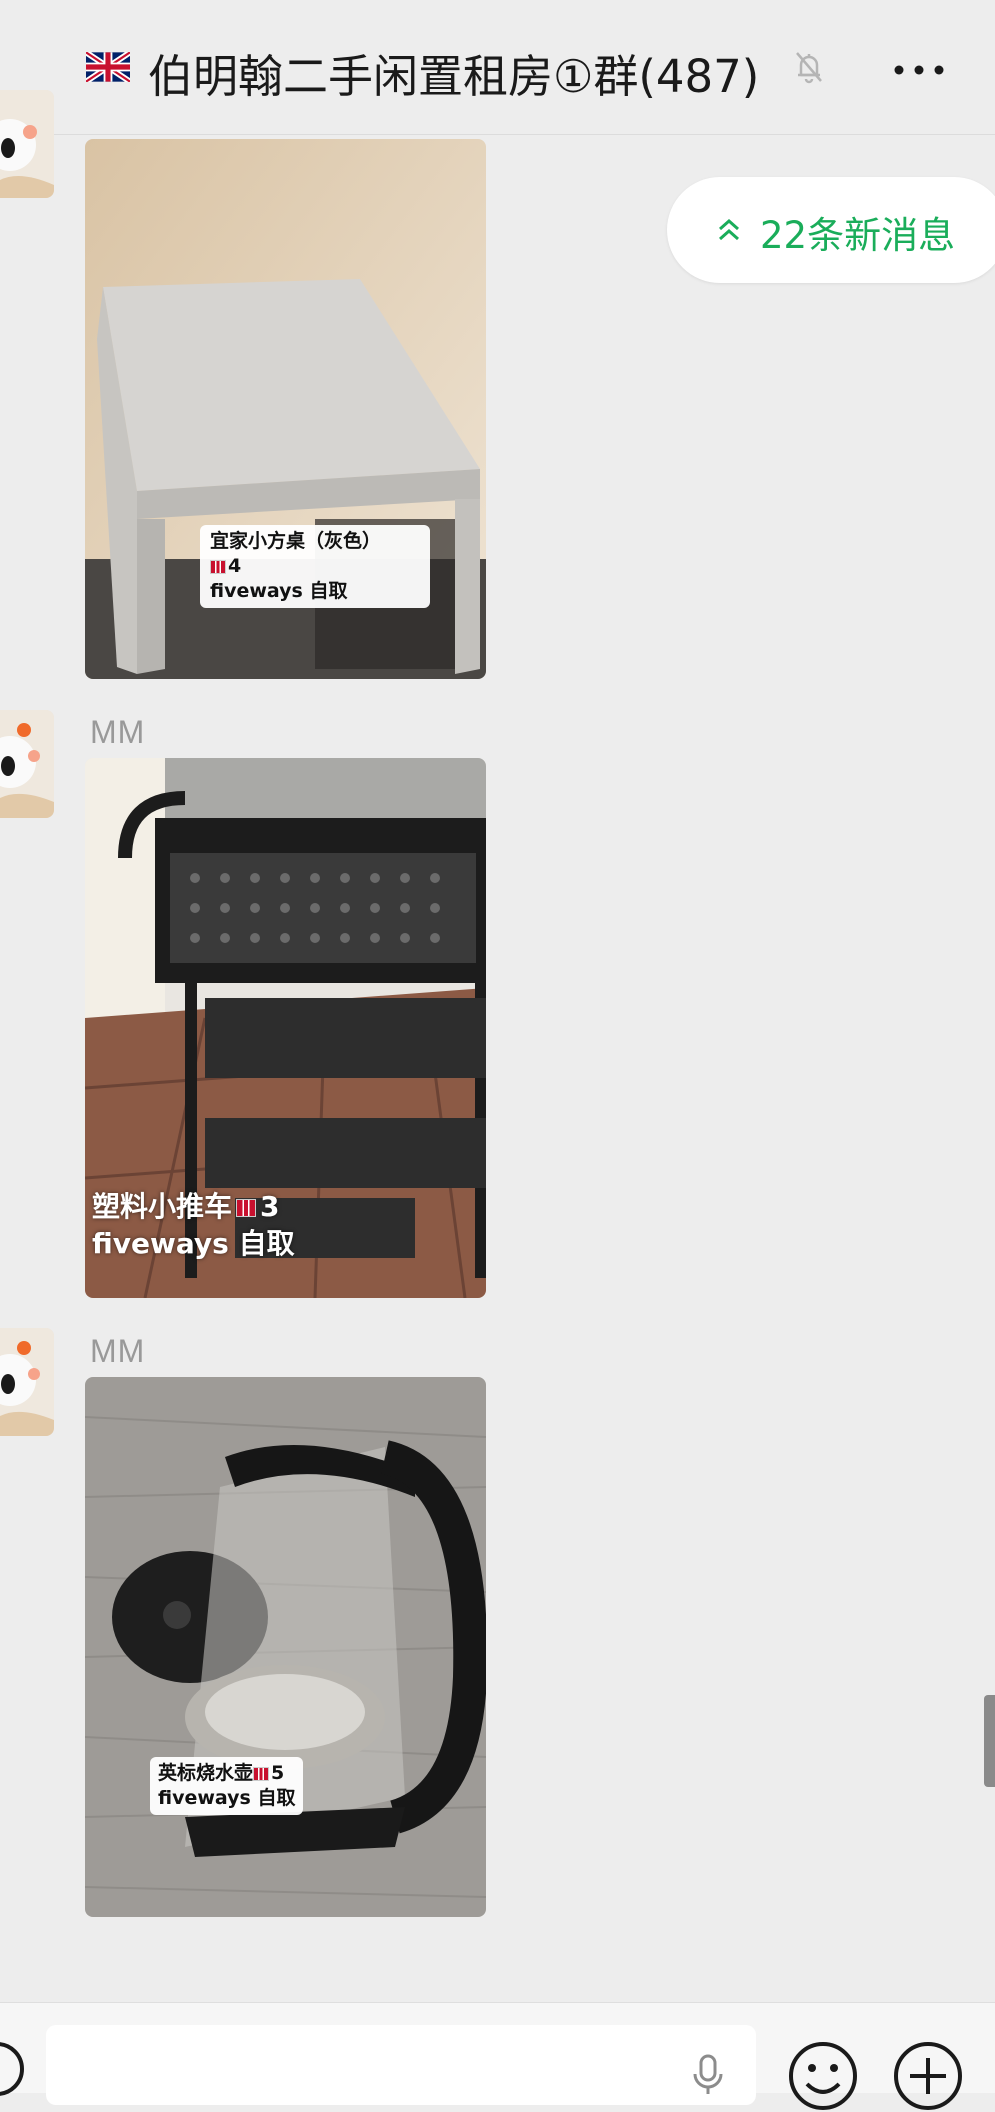 The height and width of the screenshot is (2112, 995). Describe the element at coordinates (206, 1773) in the screenshot. I see `caption-line: 英标烧水壶` at that location.